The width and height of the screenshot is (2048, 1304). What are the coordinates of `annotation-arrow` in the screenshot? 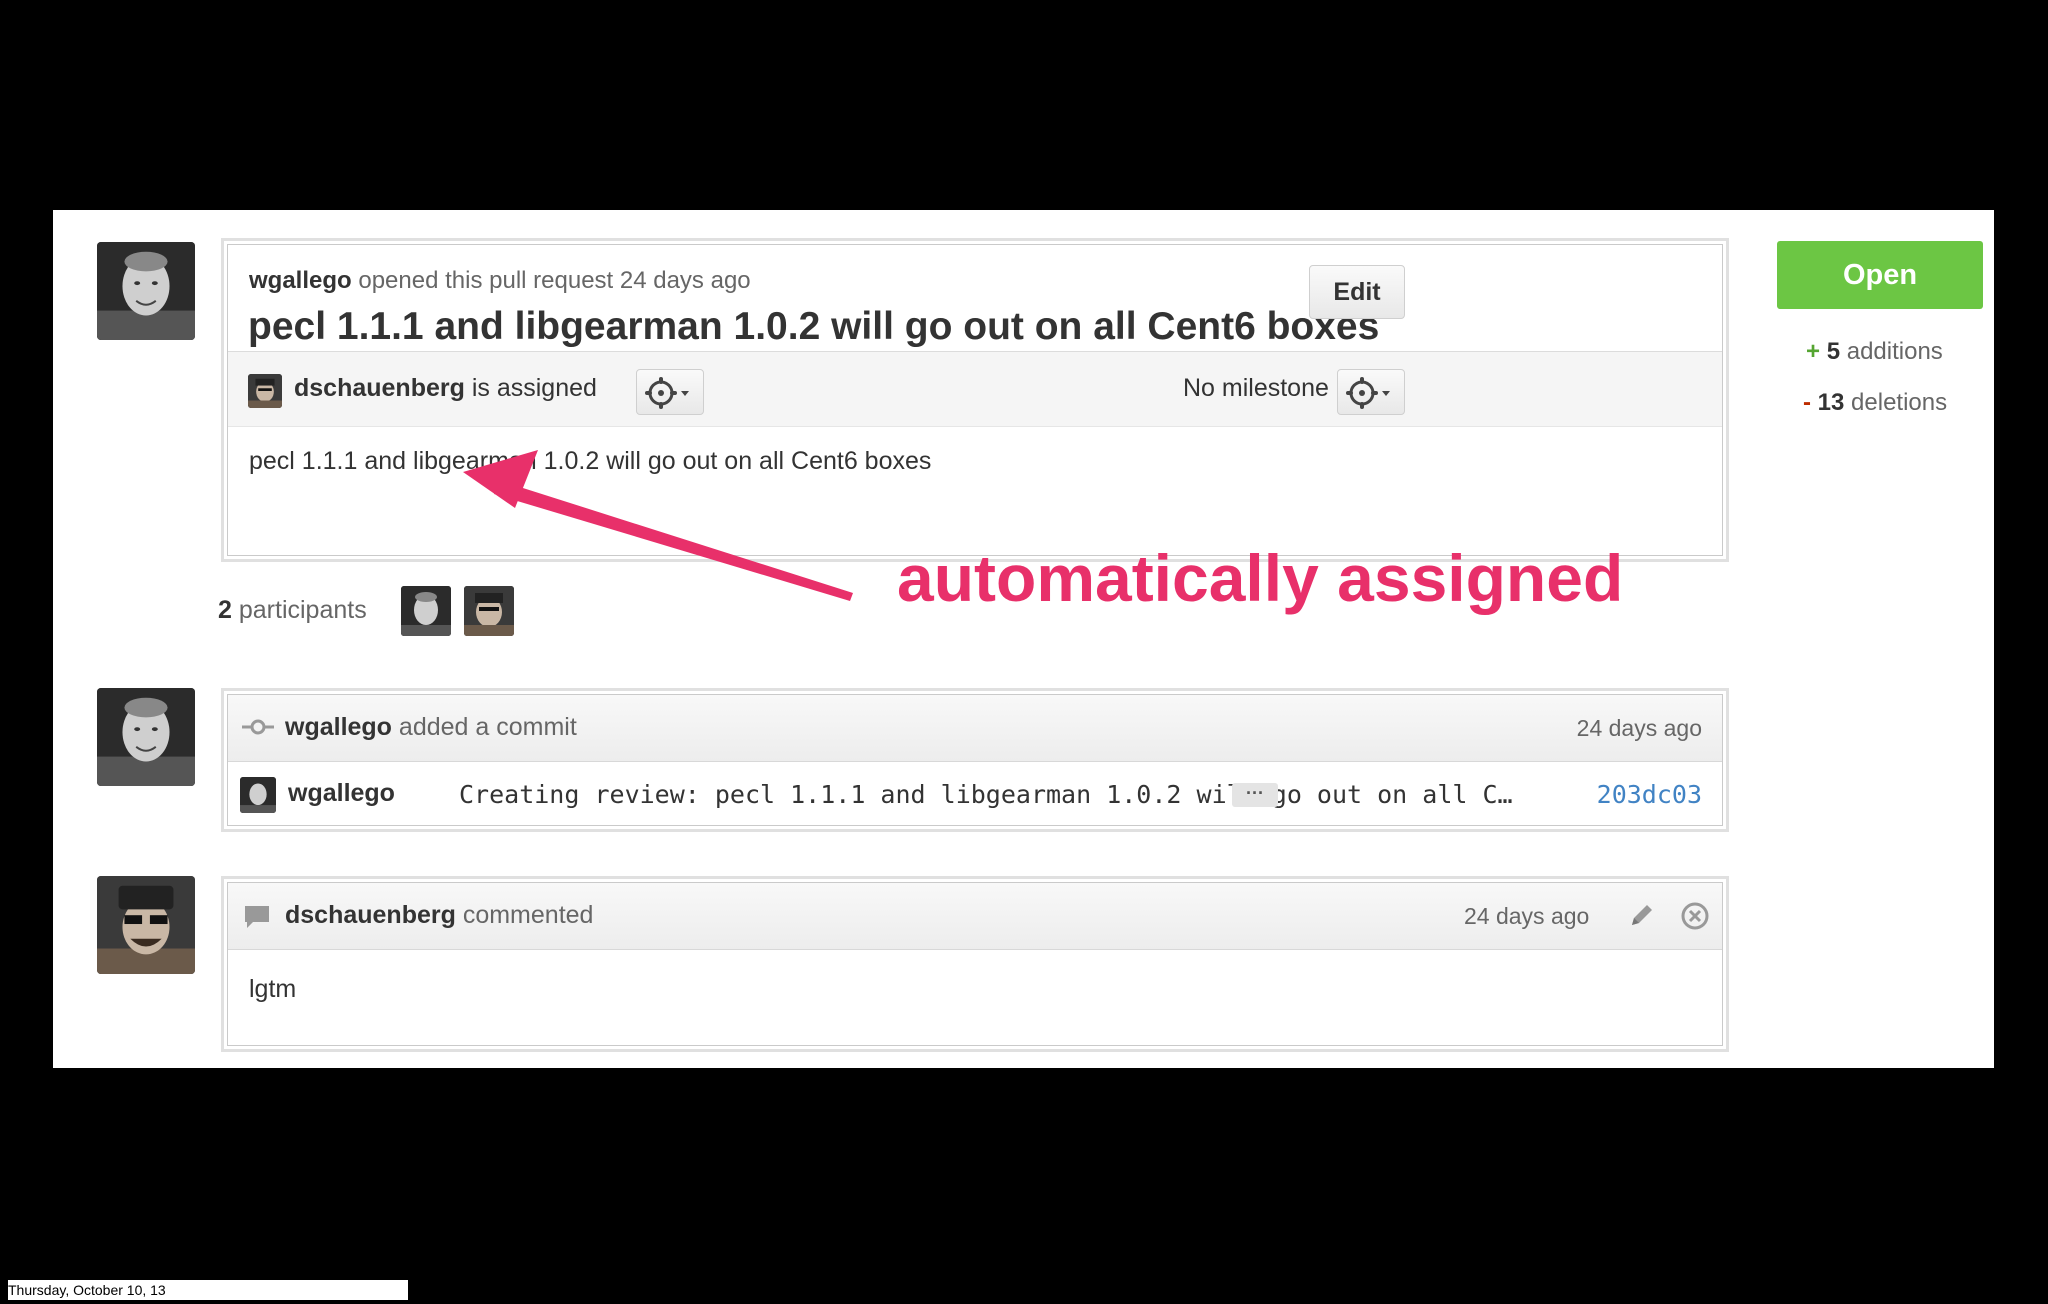 It's located at (658, 525).